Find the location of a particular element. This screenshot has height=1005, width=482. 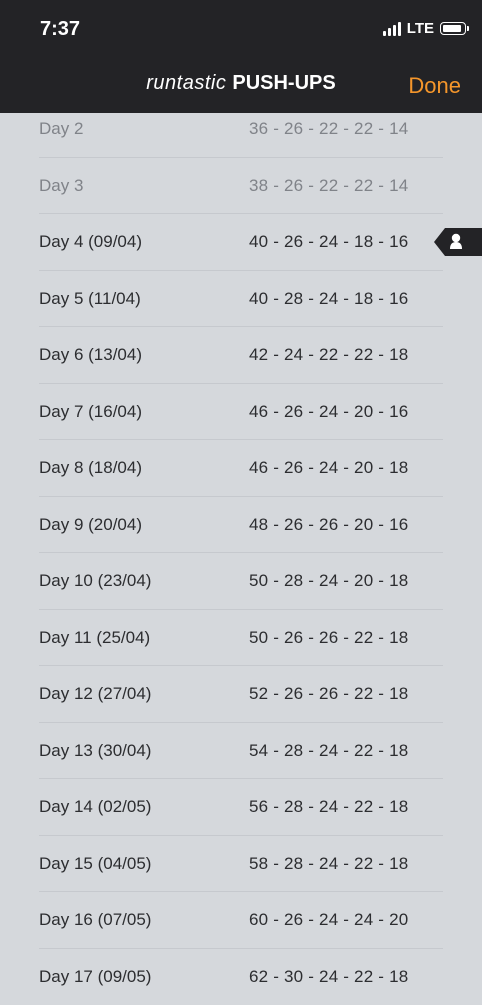

done-button: Done is located at coordinates (434, 86).